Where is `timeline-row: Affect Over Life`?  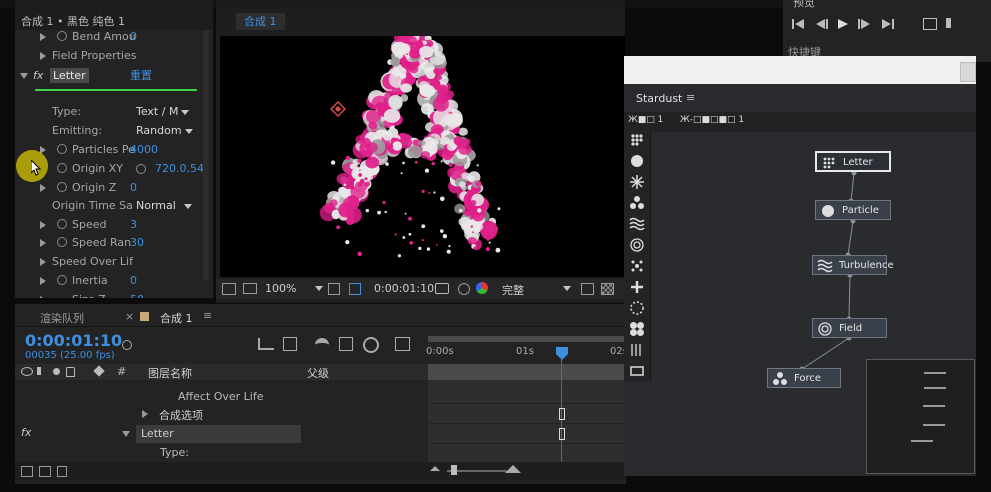 timeline-row: Affect Over Life is located at coordinates (221, 396).